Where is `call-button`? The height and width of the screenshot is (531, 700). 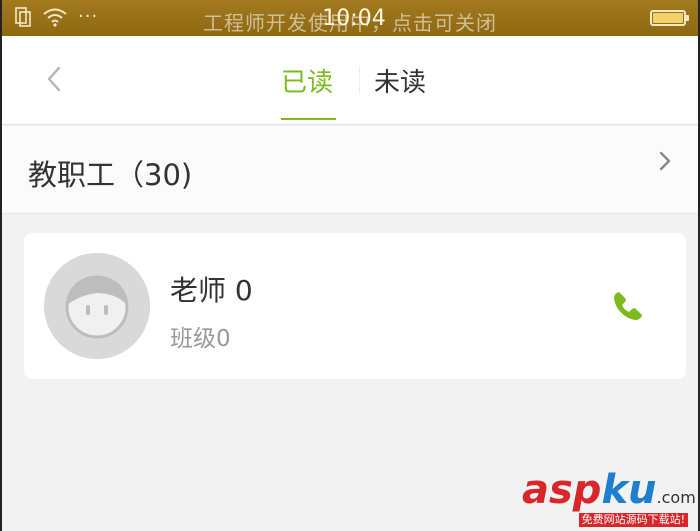
call-button is located at coordinates (628, 306).